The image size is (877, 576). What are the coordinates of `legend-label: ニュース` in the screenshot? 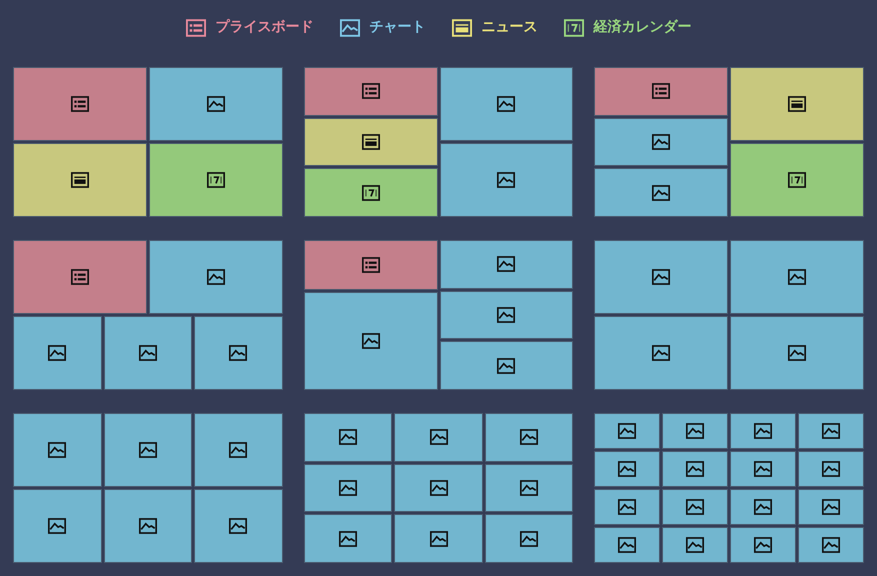 It's located at (510, 27).